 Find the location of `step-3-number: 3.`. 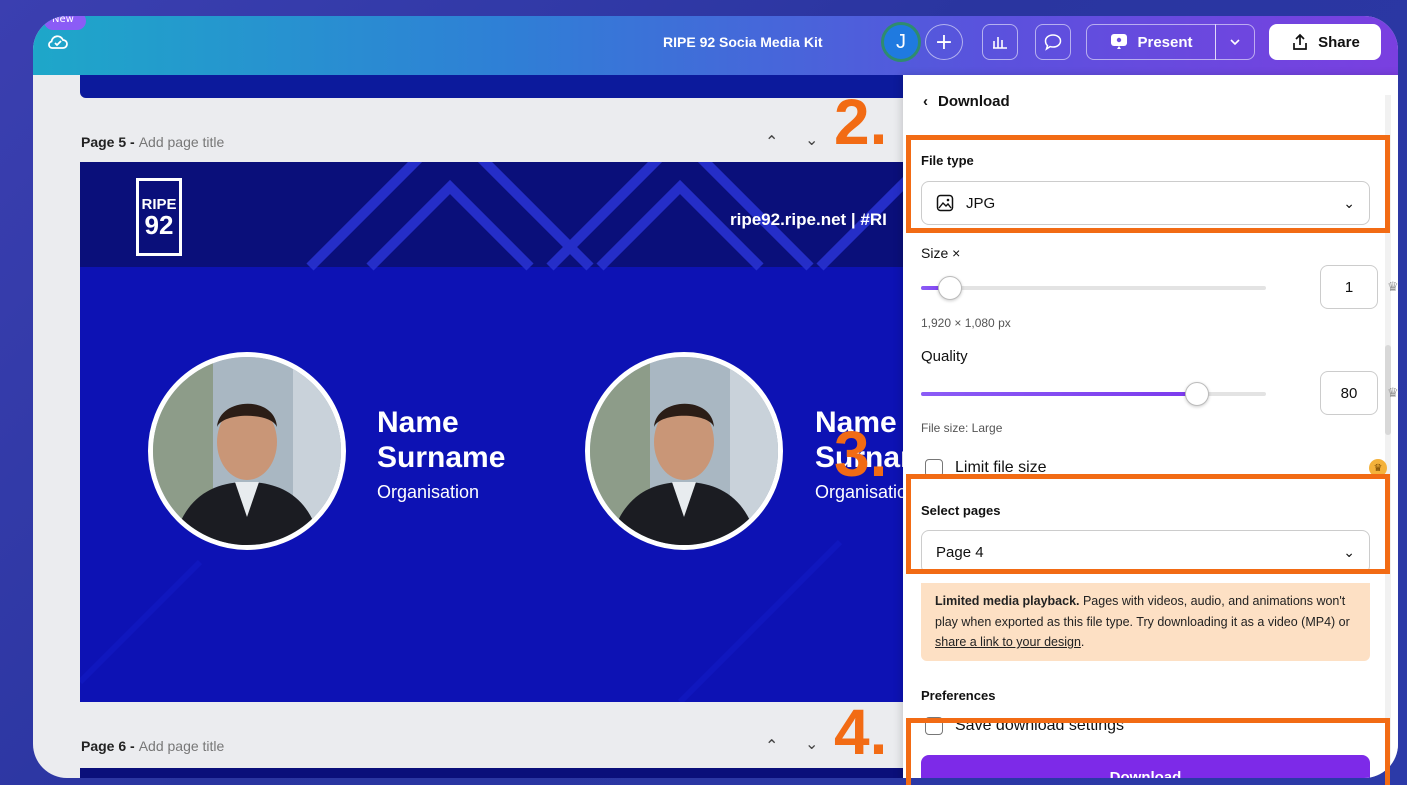

step-3-number: 3. is located at coordinates (861, 454).